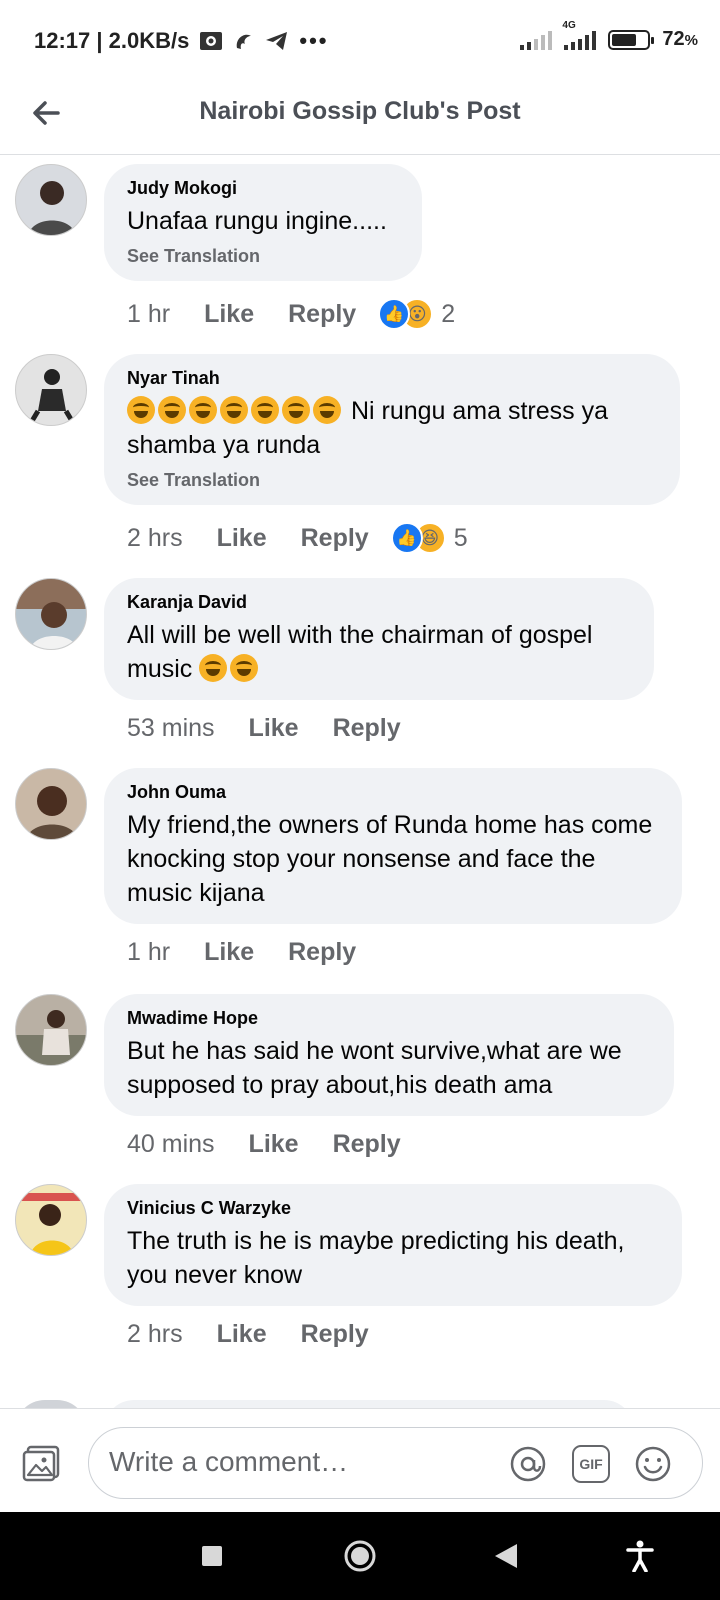 Image resolution: width=720 pixels, height=1600 pixels. I want to click on triangle-back-icon, so click(506, 1556).